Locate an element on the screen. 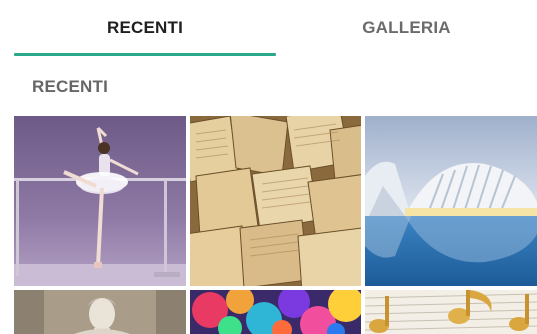 Image resolution: width=537 pixels, height=334 pixels. music-notes-image is located at coordinates (451, 312).